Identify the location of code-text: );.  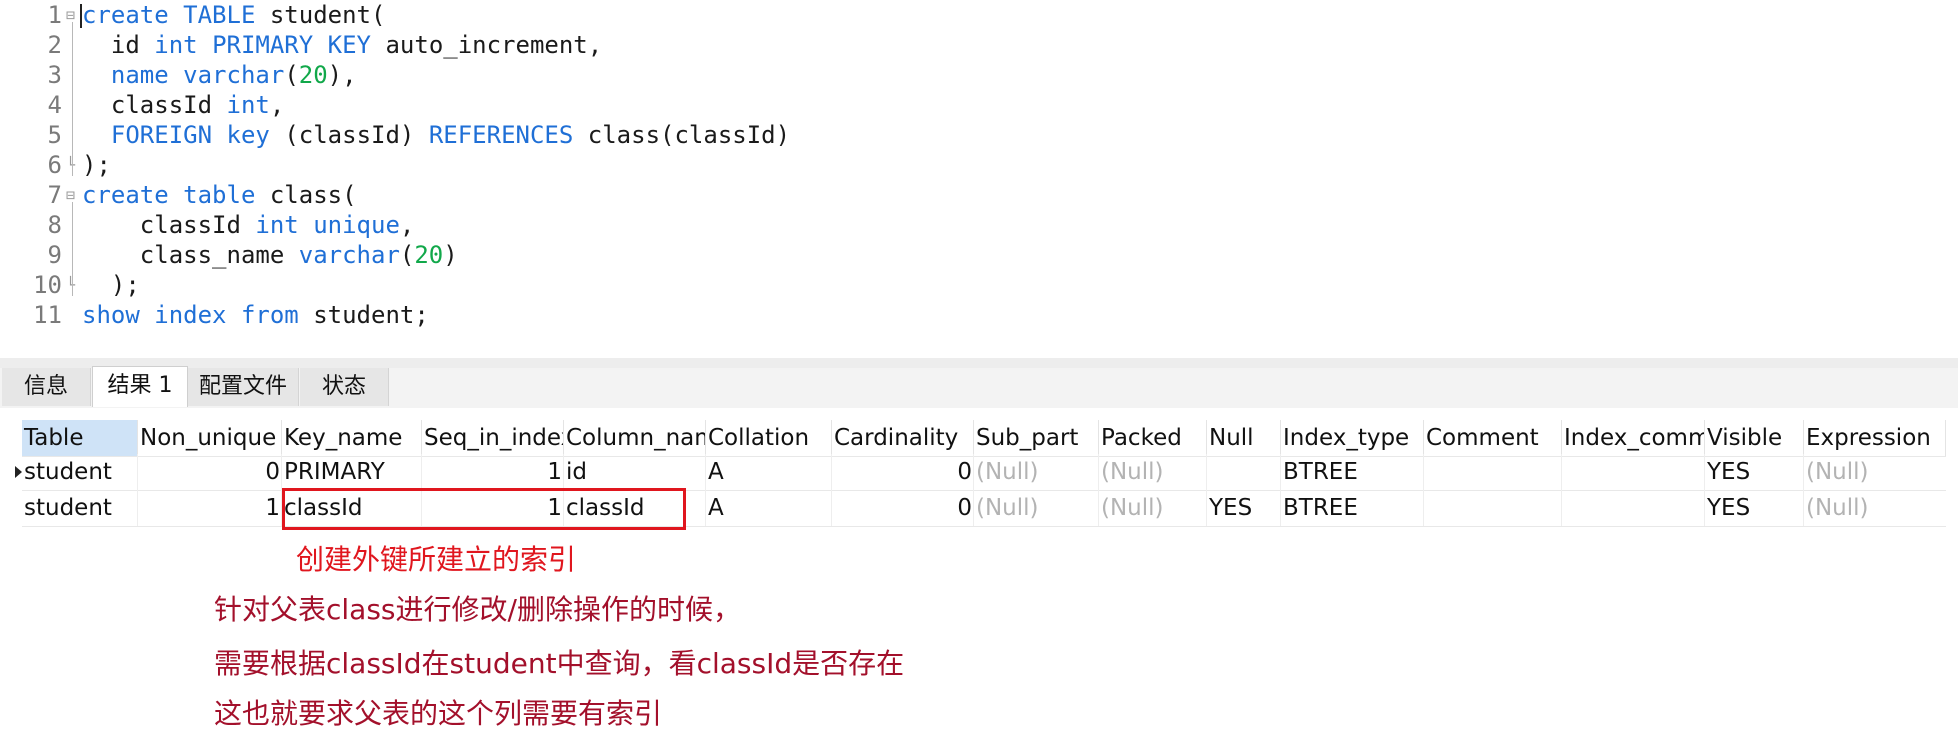
(96, 165).